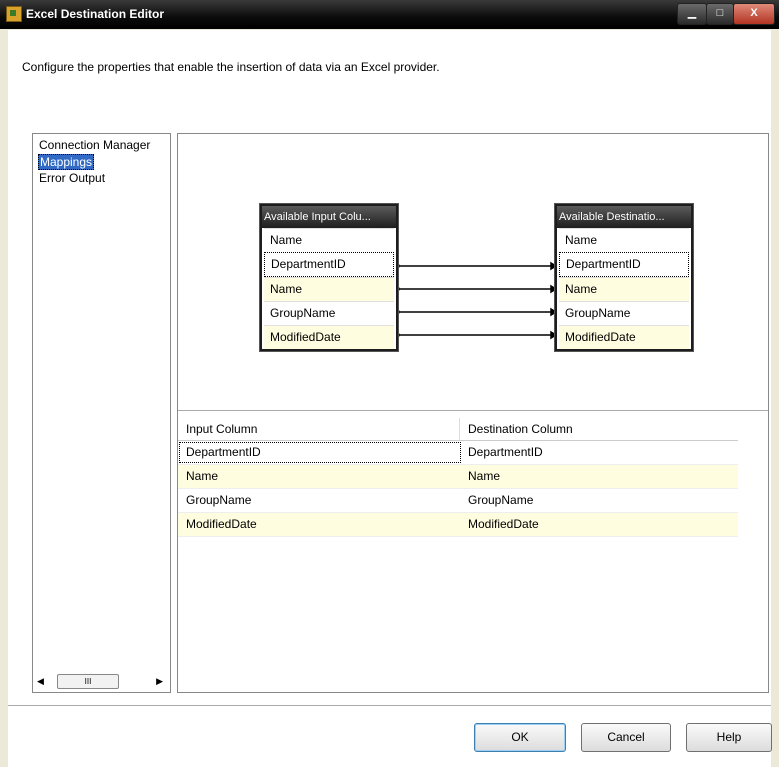 The width and height of the screenshot is (779, 767). Describe the element at coordinates (88, 681) in the screenshot. I see `scroll-thumb: III` at that location.